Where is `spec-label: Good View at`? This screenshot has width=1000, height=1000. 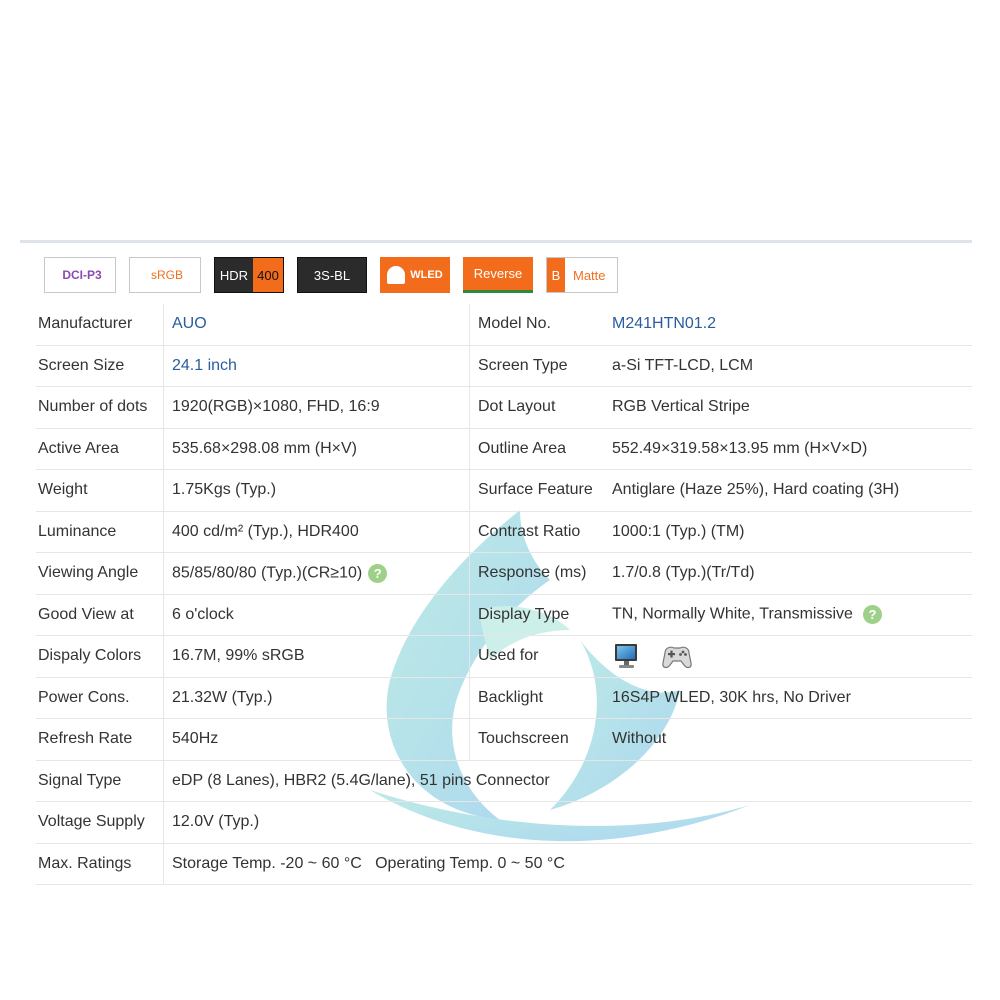
spec-label: Good View at is located at coordinates (100, 615).